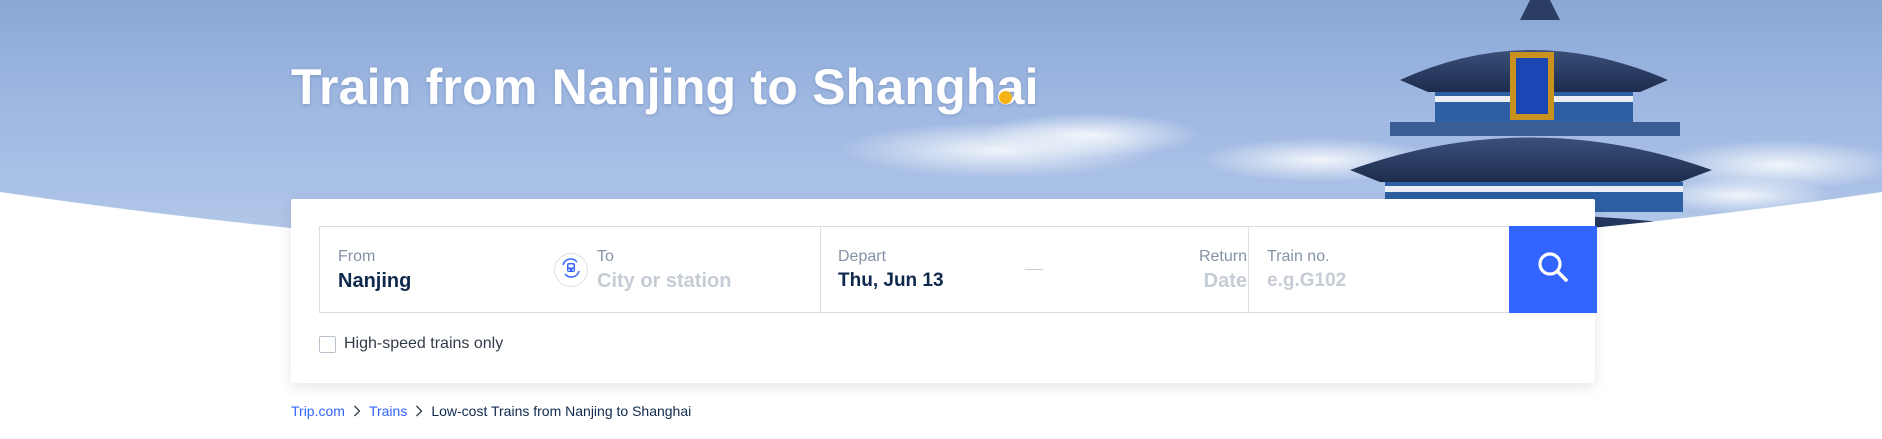  I want to click on to-placeholder: City or station, so click(664, 281).